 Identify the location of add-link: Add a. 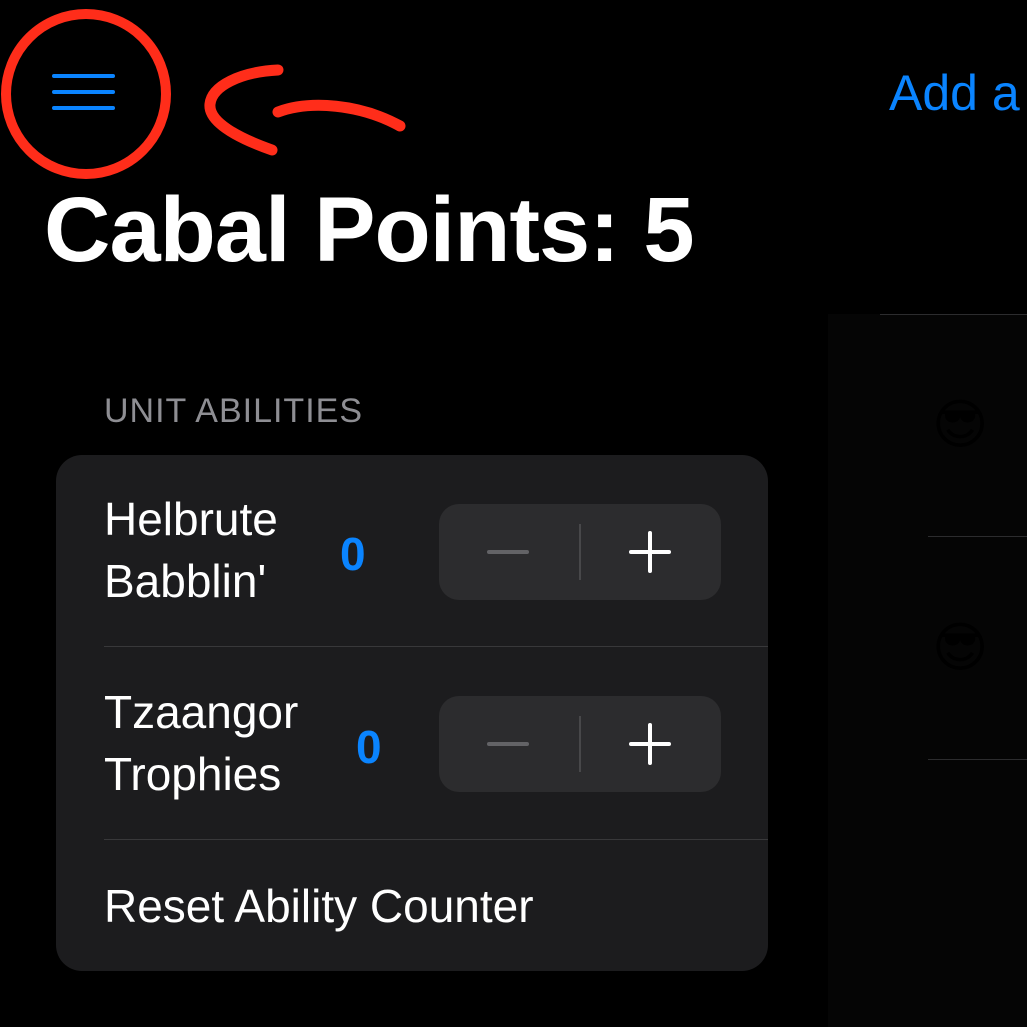
(954, 93).